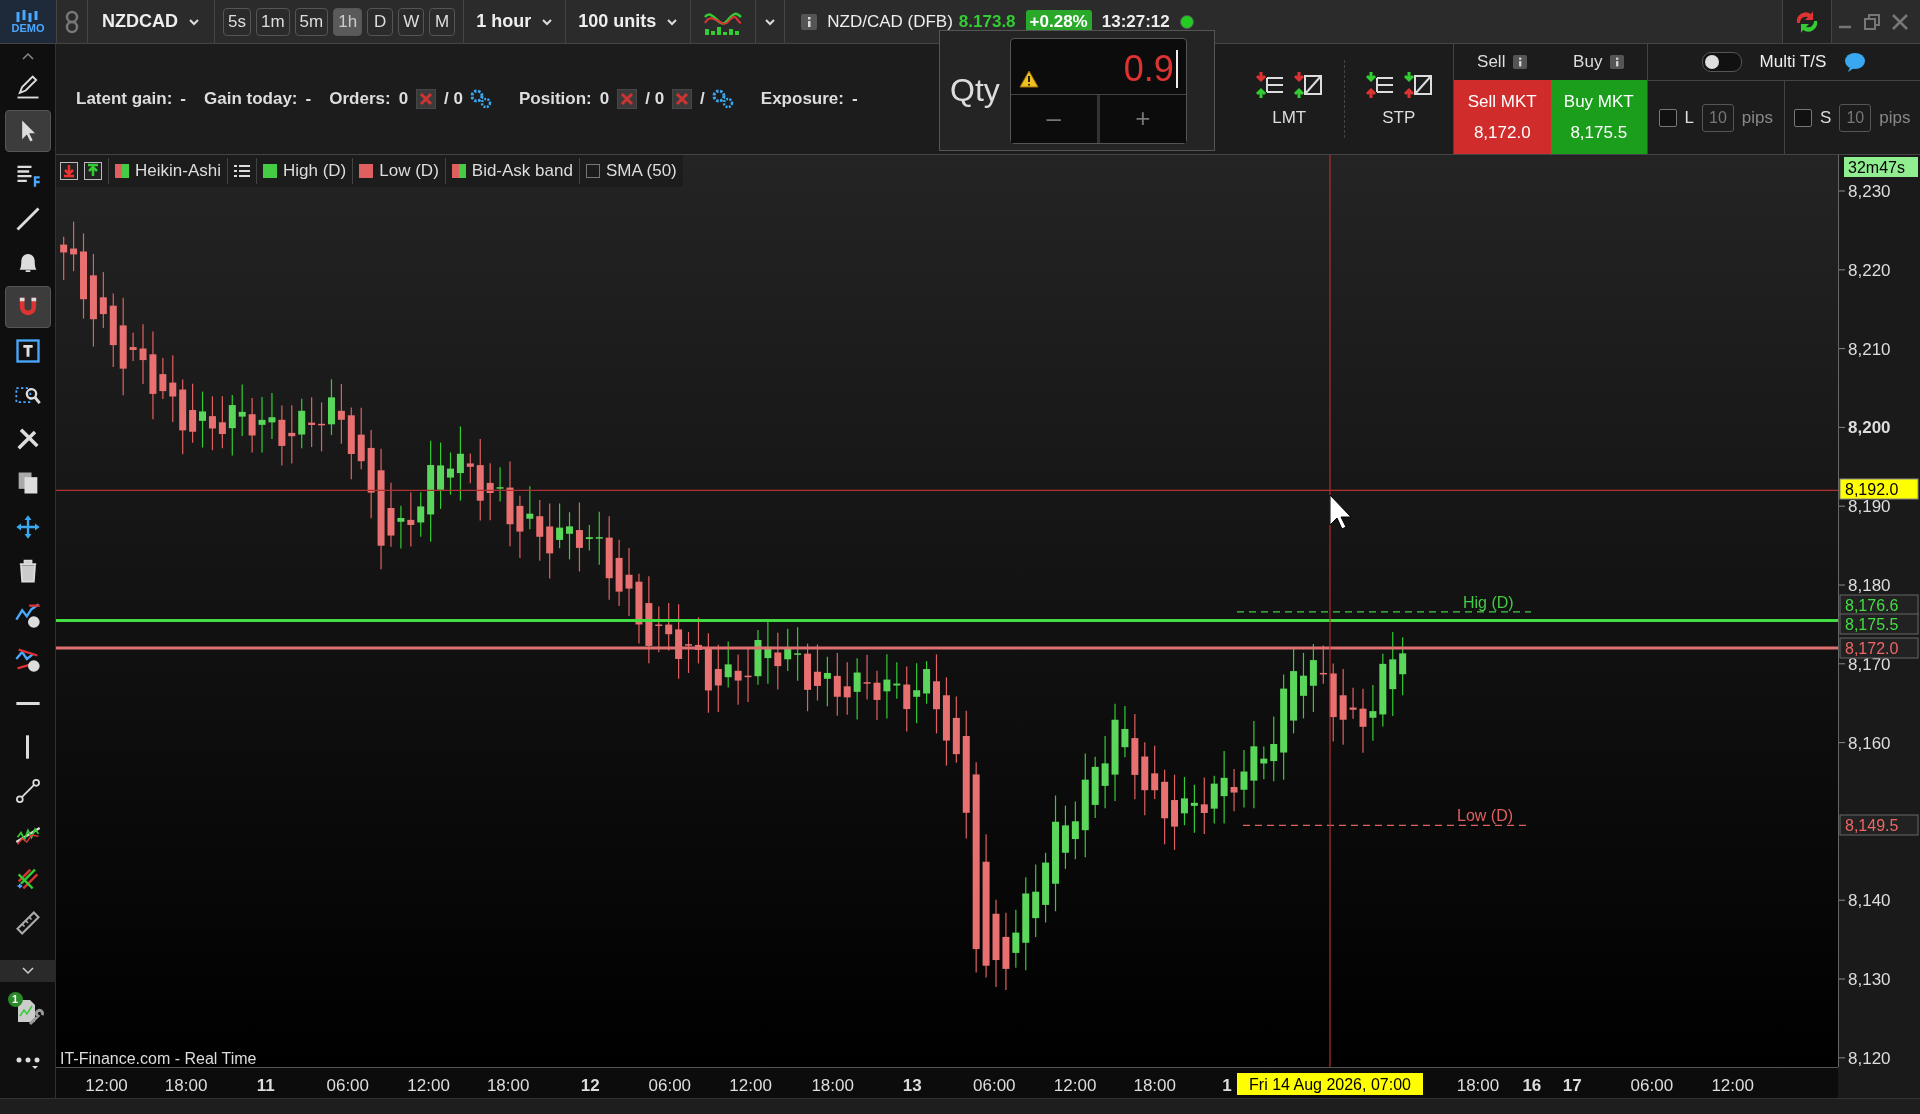 The width and height of the screenshot is (1920, 1114). Describe the element at coordinates (1869, 743) in the screenshot. I see `price-axis-label: 8,160` at that location.